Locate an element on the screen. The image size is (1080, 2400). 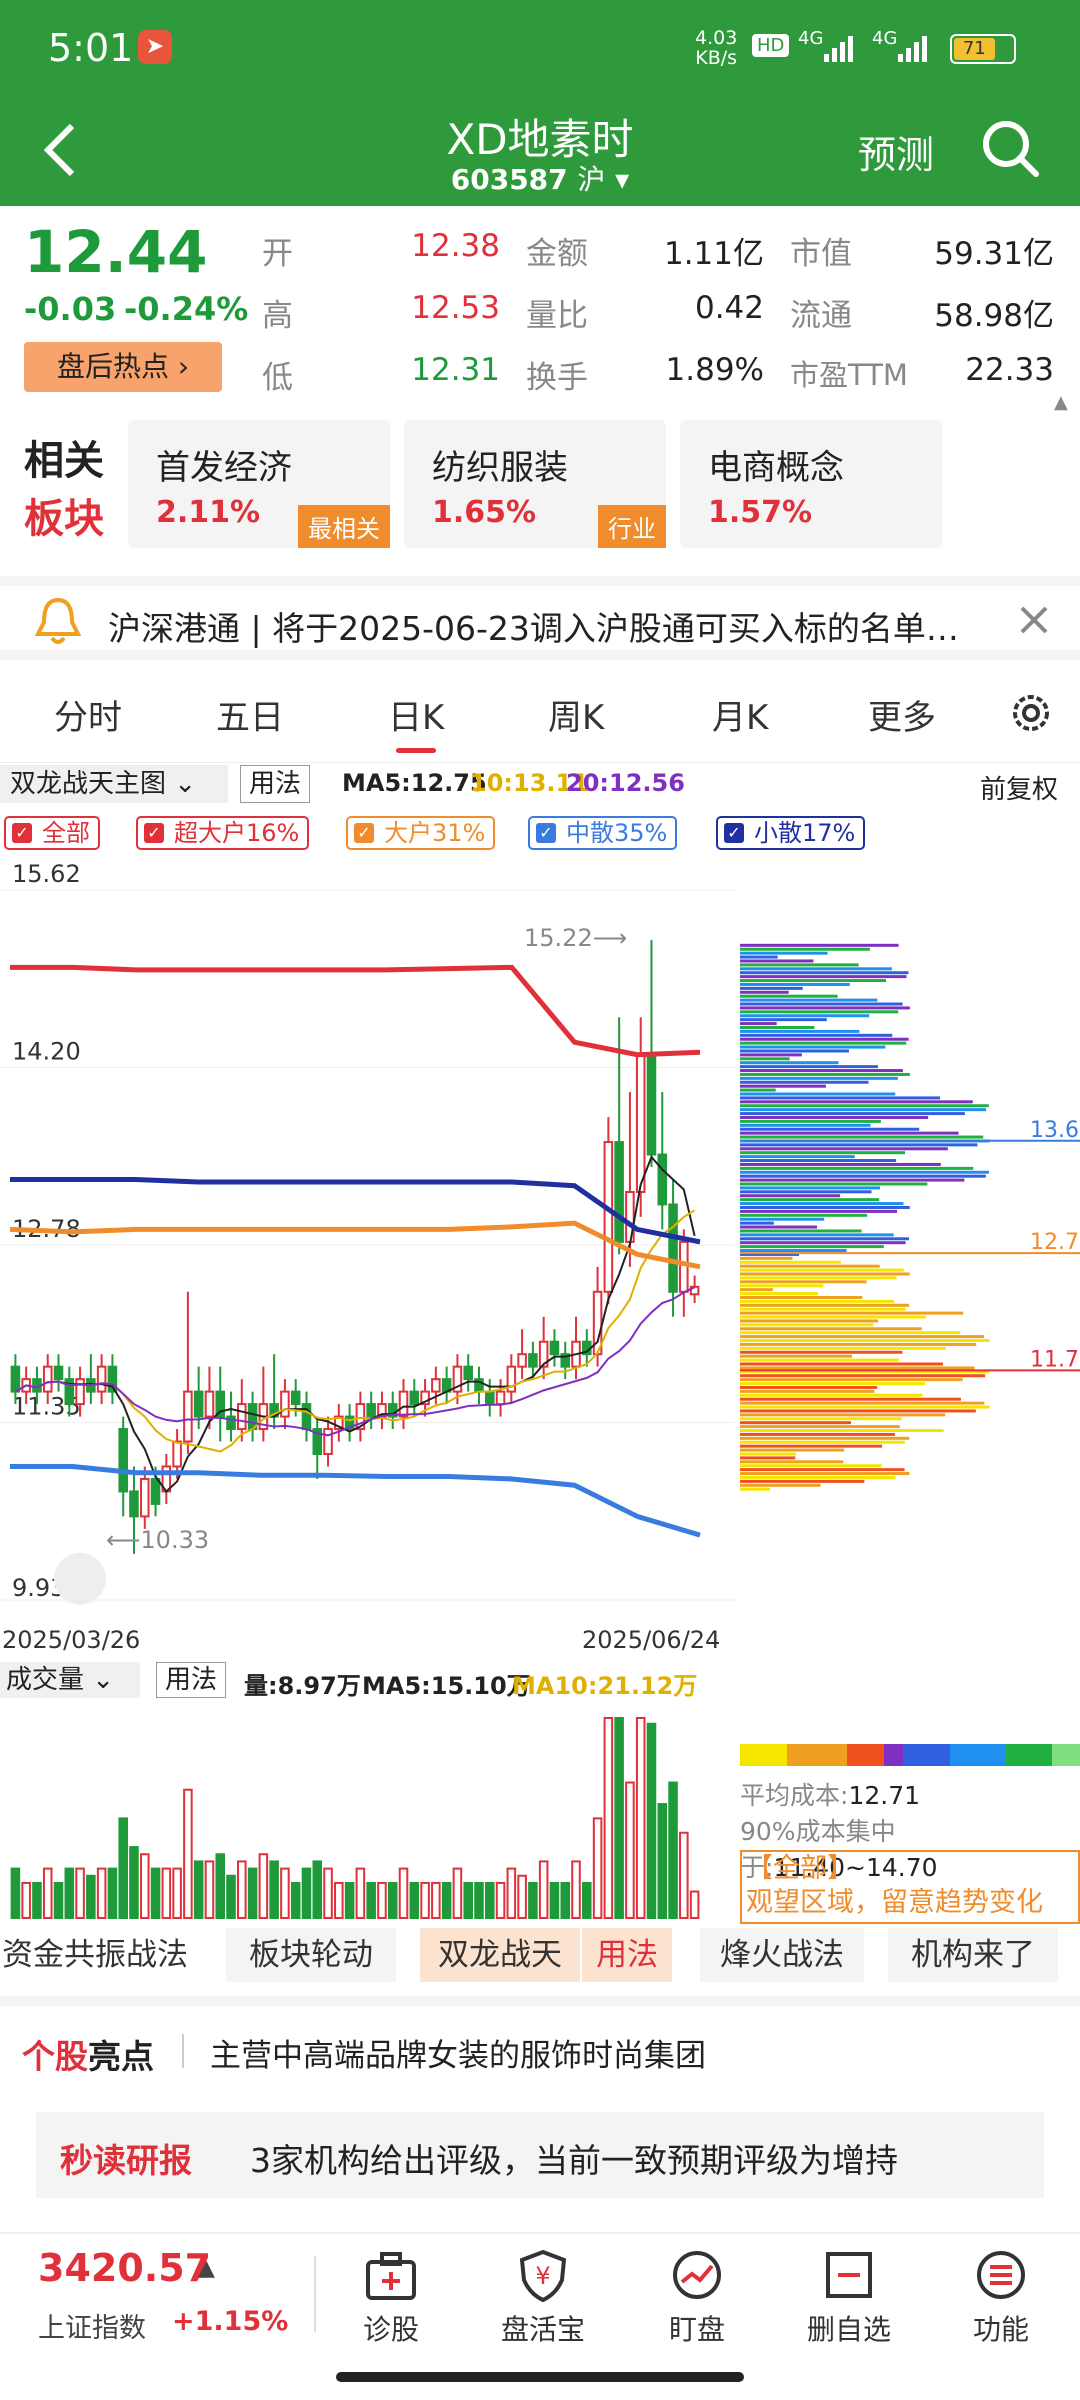
nav-label: 诊股 is located at coordinates (390, 2329).